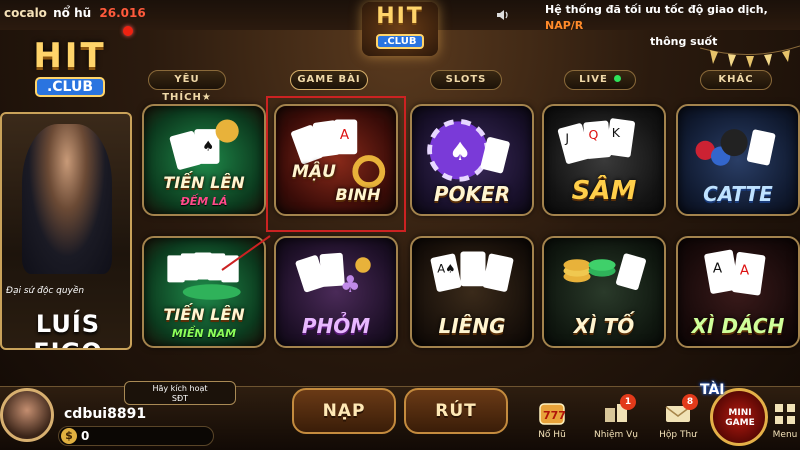  I want to click on top-logo: HIT .CLUB, so click(400, 29).